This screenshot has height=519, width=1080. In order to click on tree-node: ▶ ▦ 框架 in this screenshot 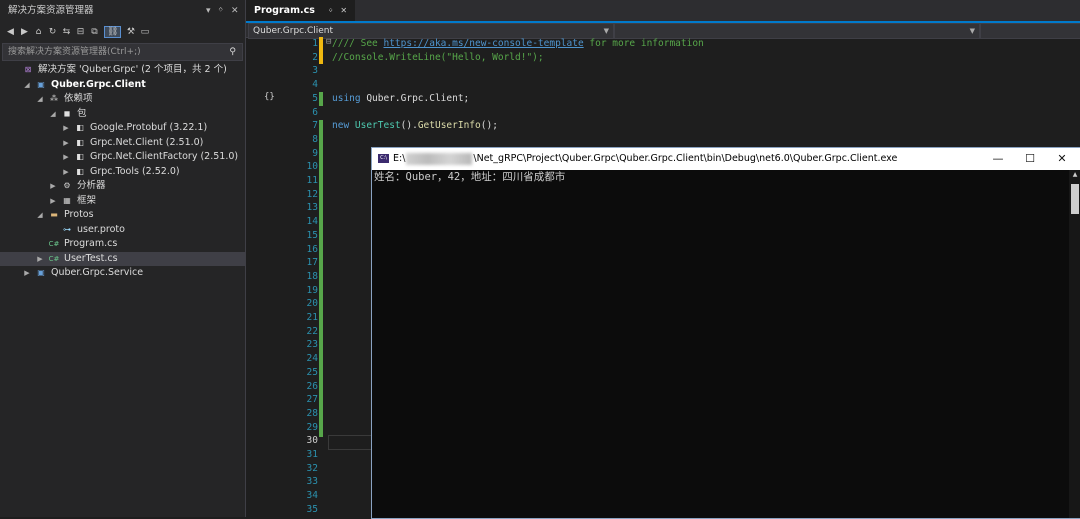, I will do `click(122, 201)`.